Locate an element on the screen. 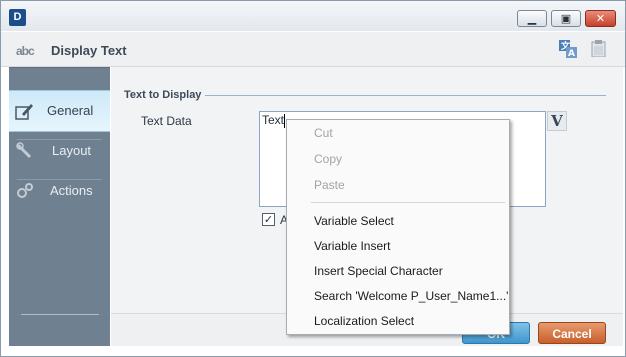 The image size is (626, 357). close-button: ✕ is located at coordinates (600, 18).